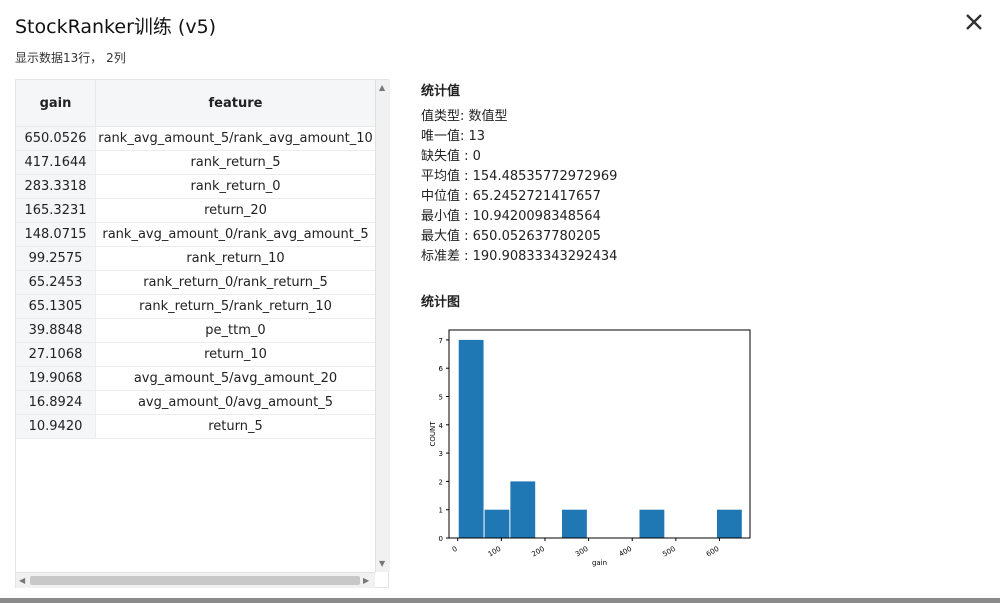  What do you see at coordinates (441, 482) in the screenshot?
I see `y-tick-label: 2` at bounding box center [441, 482].